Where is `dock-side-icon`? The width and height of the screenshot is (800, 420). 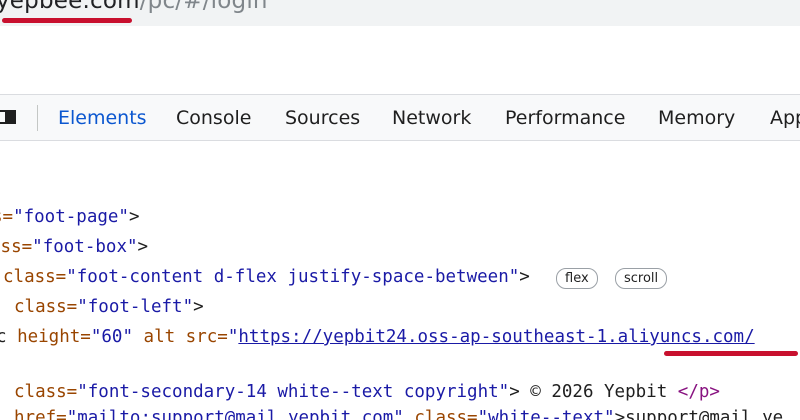 dock-side-icon is located at coordinates (8, 117).